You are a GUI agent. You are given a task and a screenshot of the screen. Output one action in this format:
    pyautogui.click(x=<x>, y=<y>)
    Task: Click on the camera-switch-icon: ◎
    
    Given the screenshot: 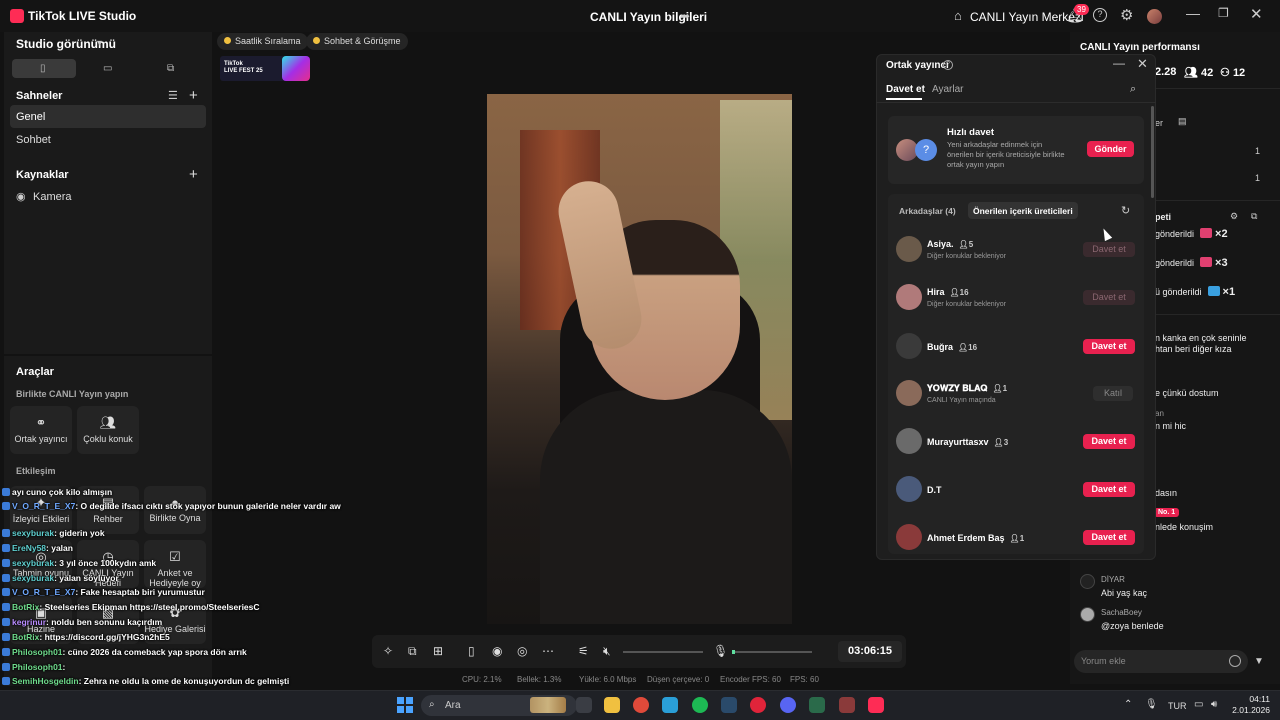 What is the action you would take?
    pyautogui.click(x=522, y=651)
    